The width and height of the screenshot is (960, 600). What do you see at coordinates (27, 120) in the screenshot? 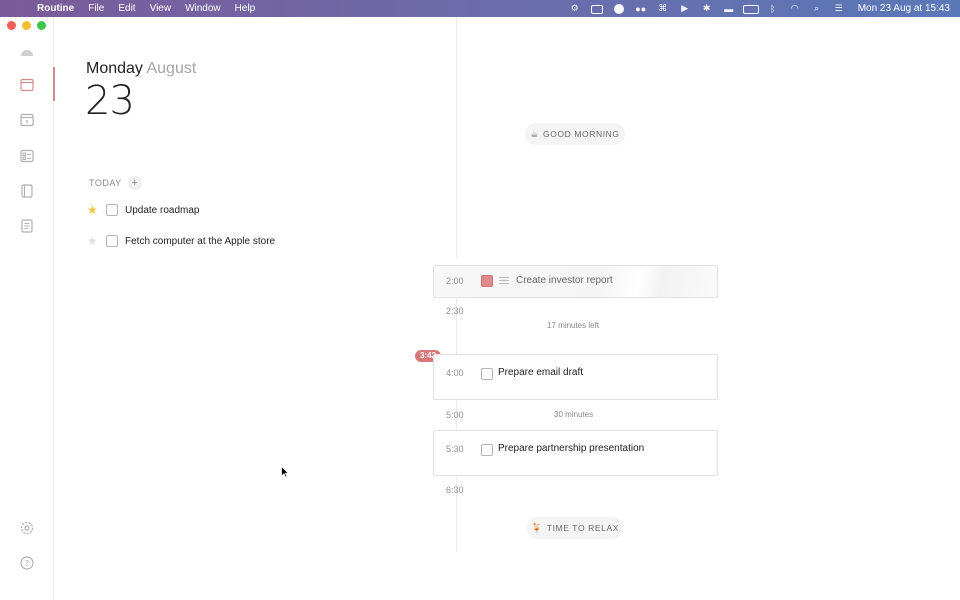
I see `calendar-week-icon` at bounding box center [27, 120].